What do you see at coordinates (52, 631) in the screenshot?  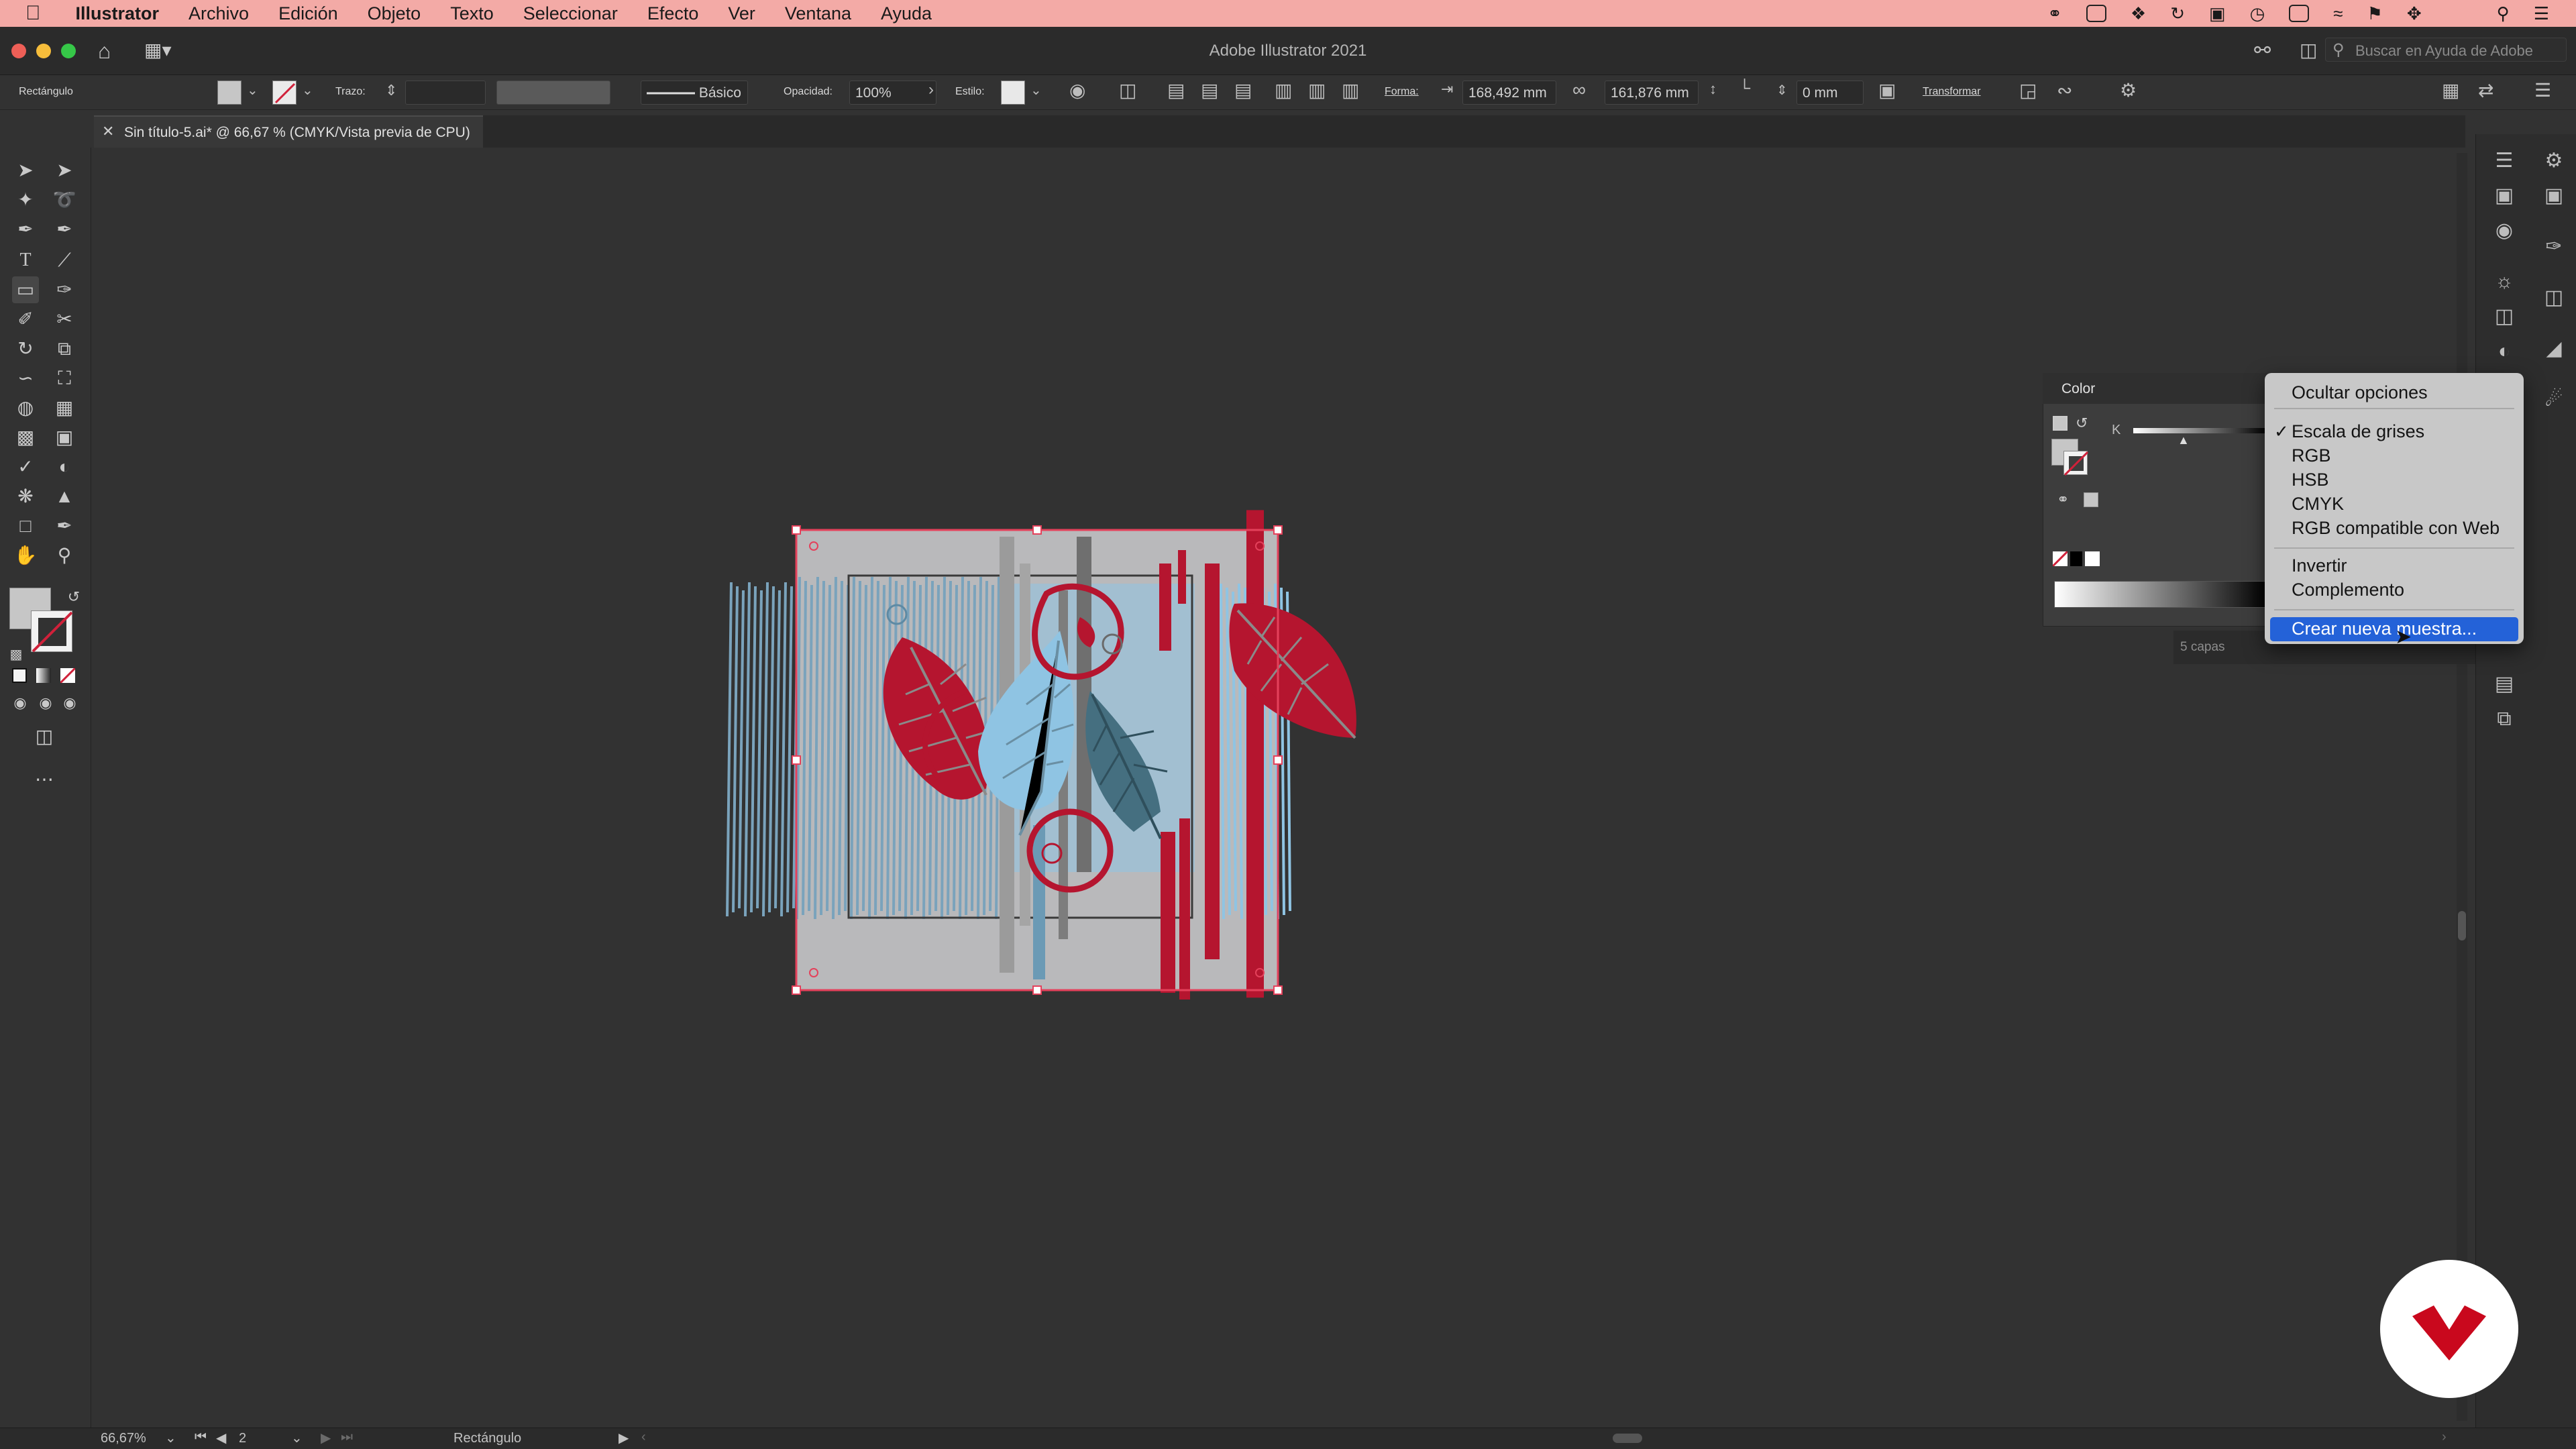 I see `stroke-color-box` at bounding box center [52, 631].